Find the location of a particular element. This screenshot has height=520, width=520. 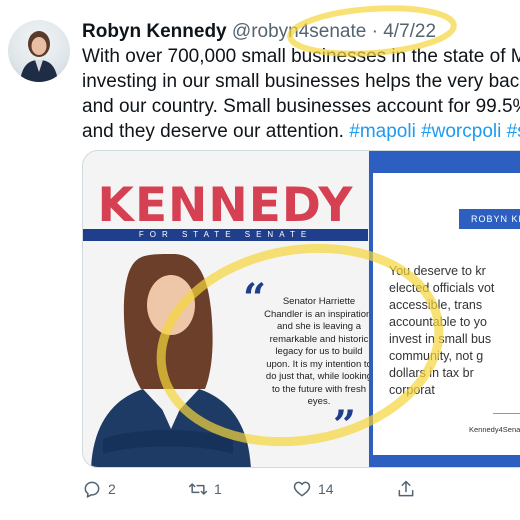

like-count: 14 is located at coordinates (326, 489).